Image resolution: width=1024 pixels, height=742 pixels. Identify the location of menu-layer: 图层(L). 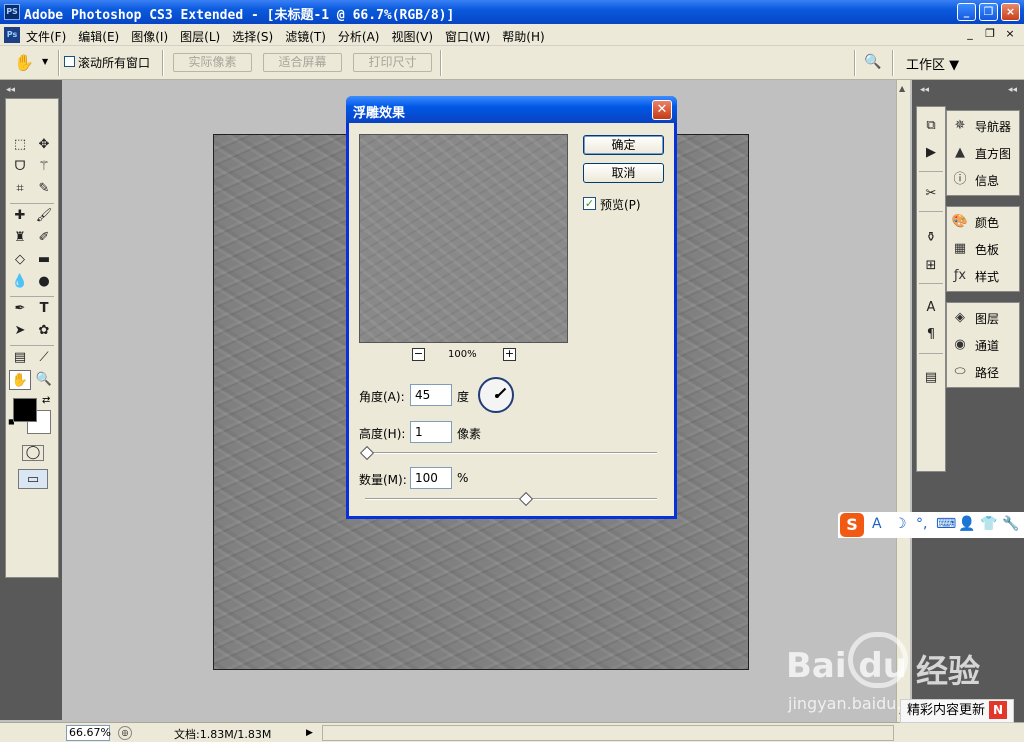
(200, 36).